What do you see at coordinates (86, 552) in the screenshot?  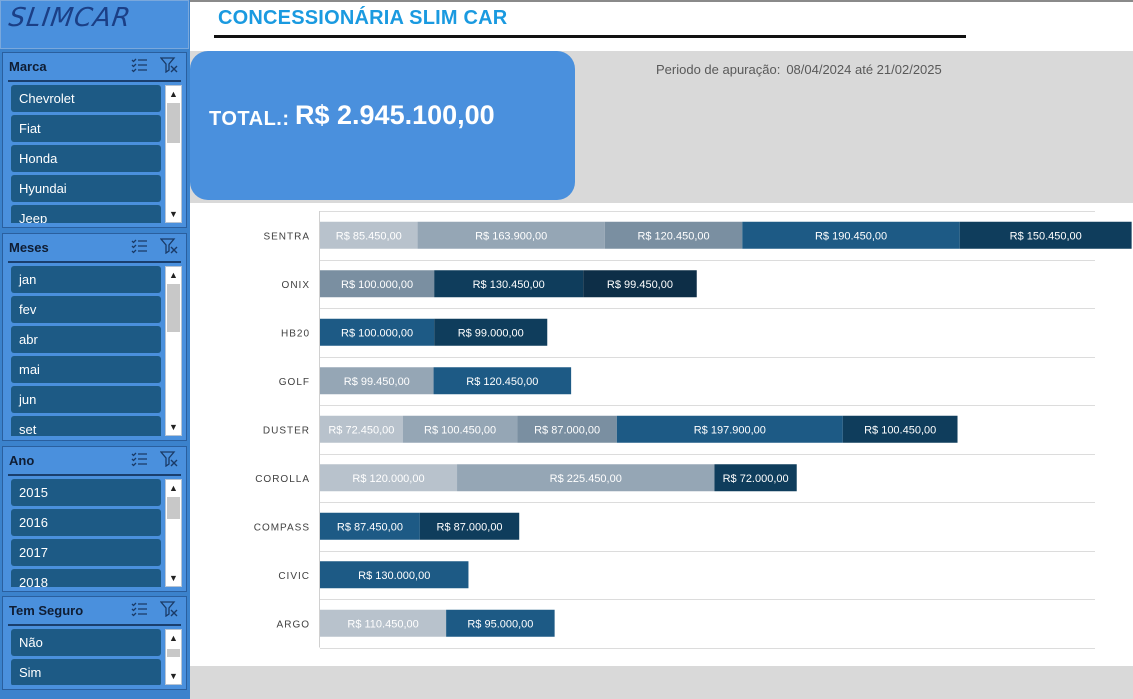 I see `slicer-item-2017: 2017` at bounding box center [86, 552].